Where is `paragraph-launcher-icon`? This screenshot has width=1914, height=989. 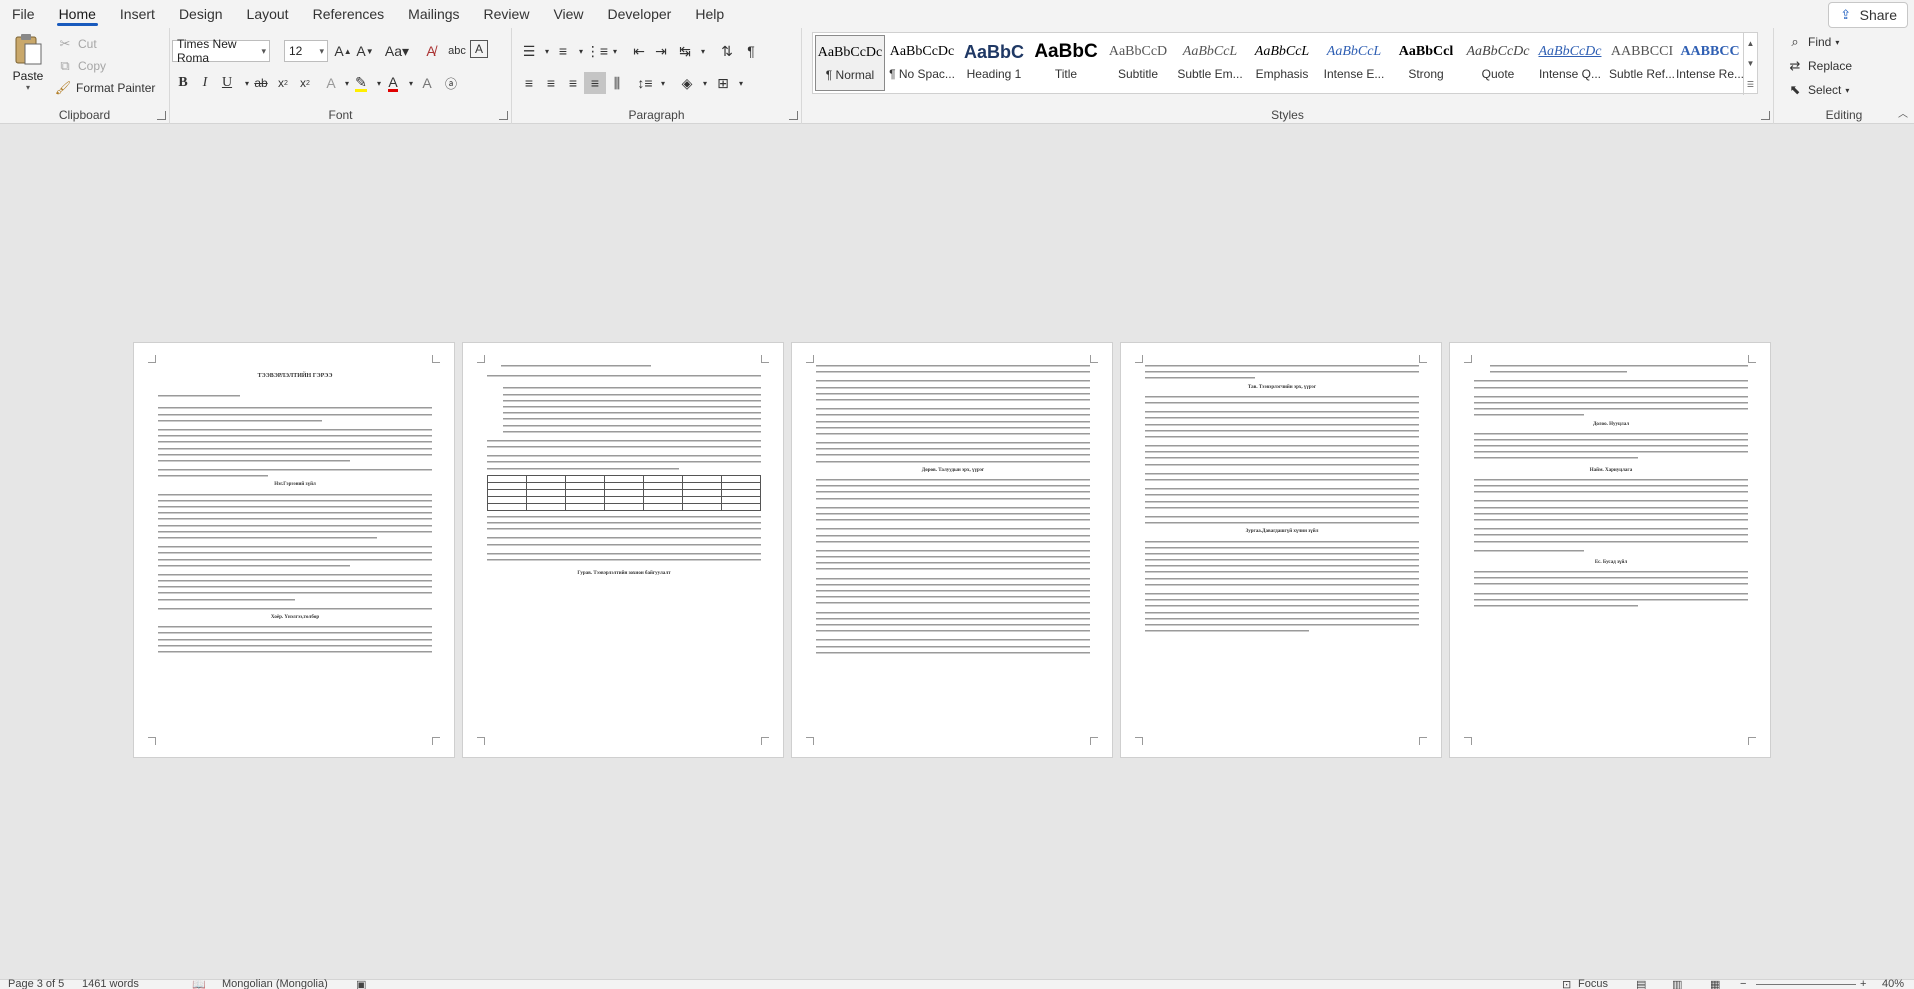
paragraph-launcher-icon is located at coordinates (793, 115).